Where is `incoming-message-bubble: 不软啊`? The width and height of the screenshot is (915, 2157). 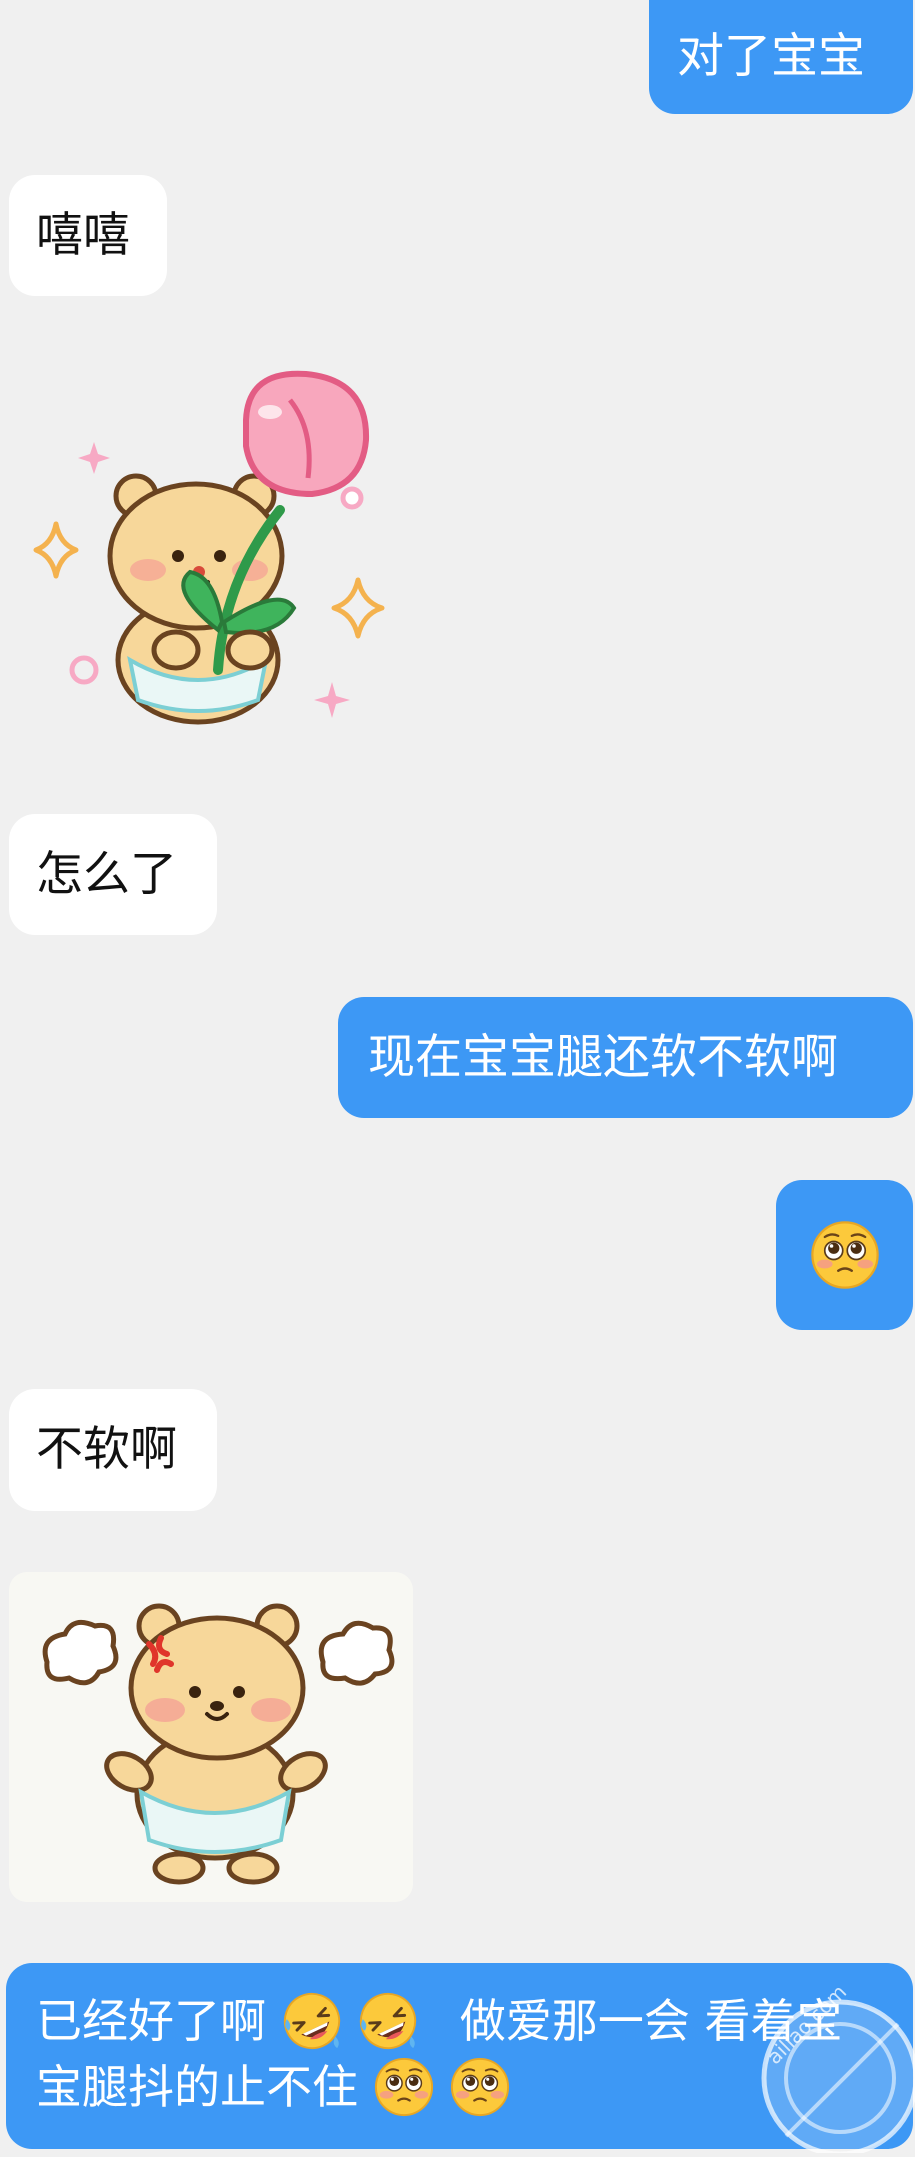
incoming-message-bubble: 不软啊 is located at coordinates (113, 1450).